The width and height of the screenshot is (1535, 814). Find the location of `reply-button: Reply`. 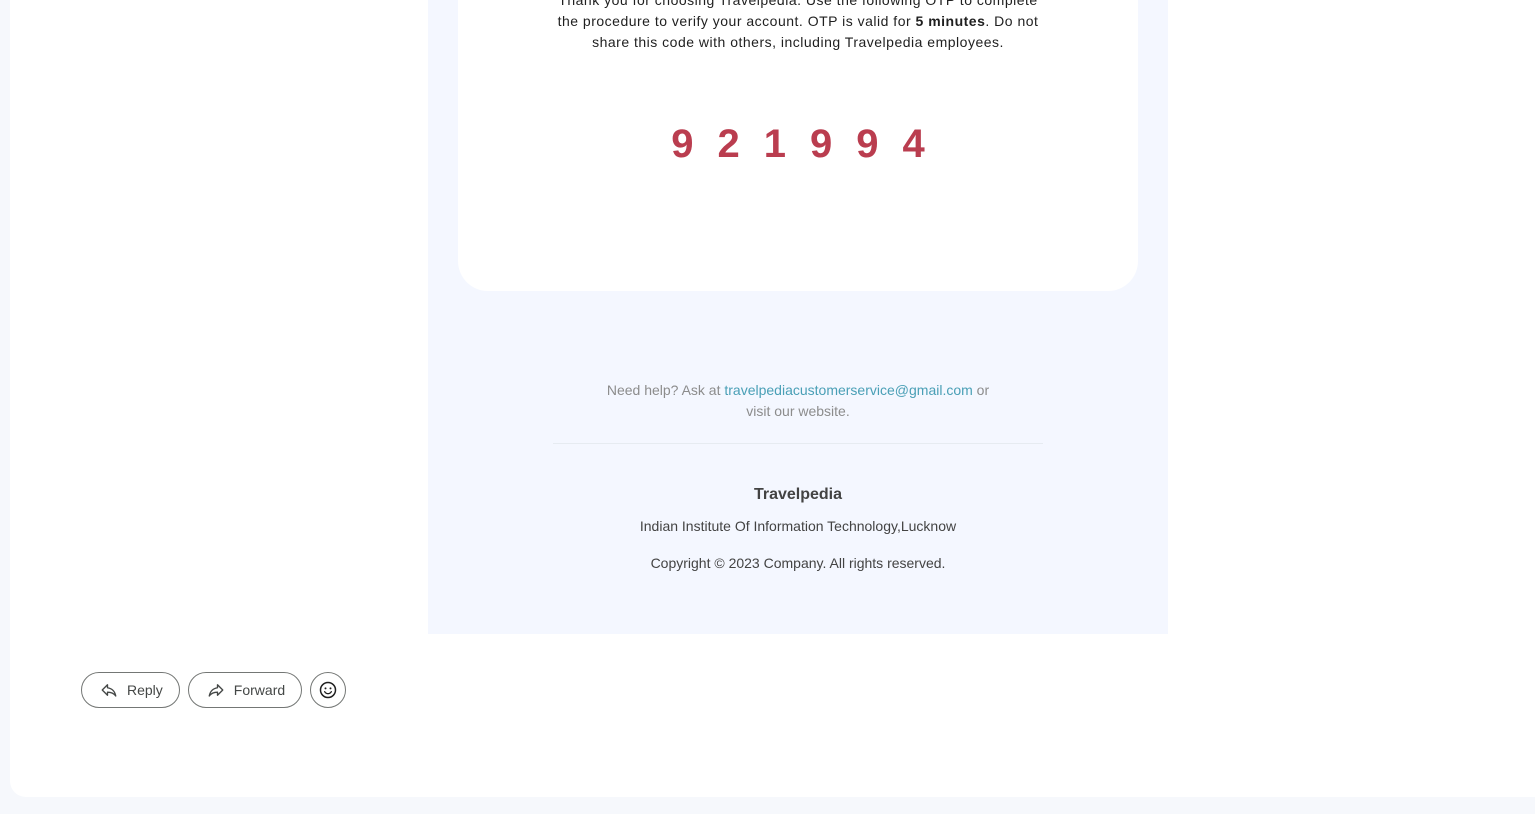

reply-button: Reply is located at coordinates (130, 690).